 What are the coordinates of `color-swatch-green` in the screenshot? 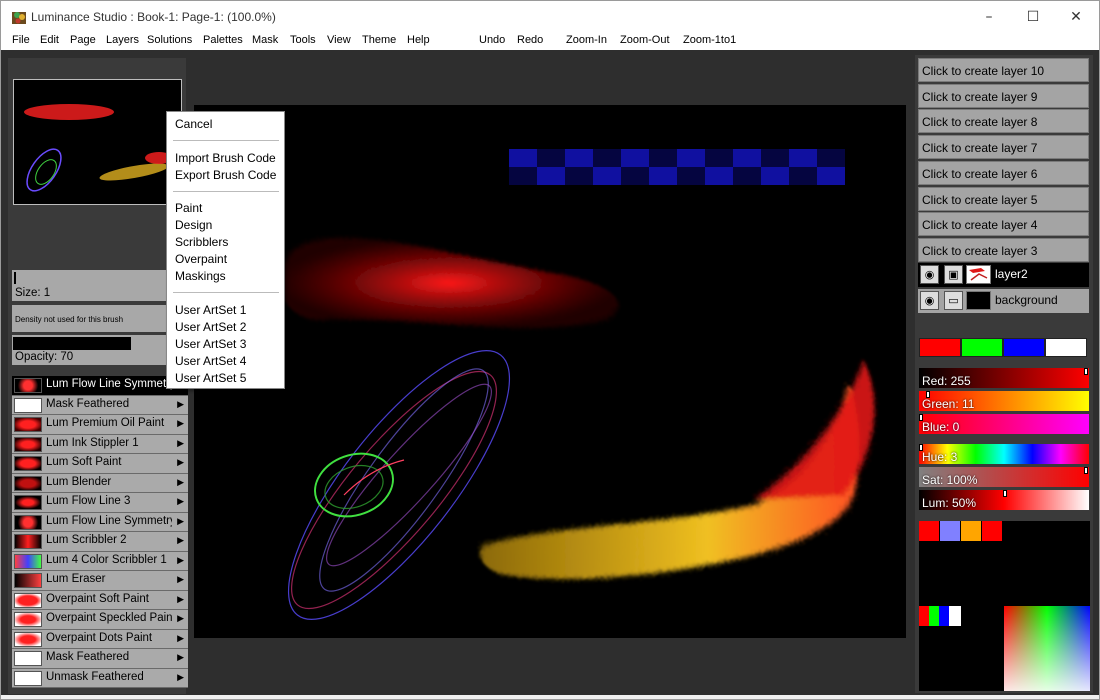 It's located at (982, 347).